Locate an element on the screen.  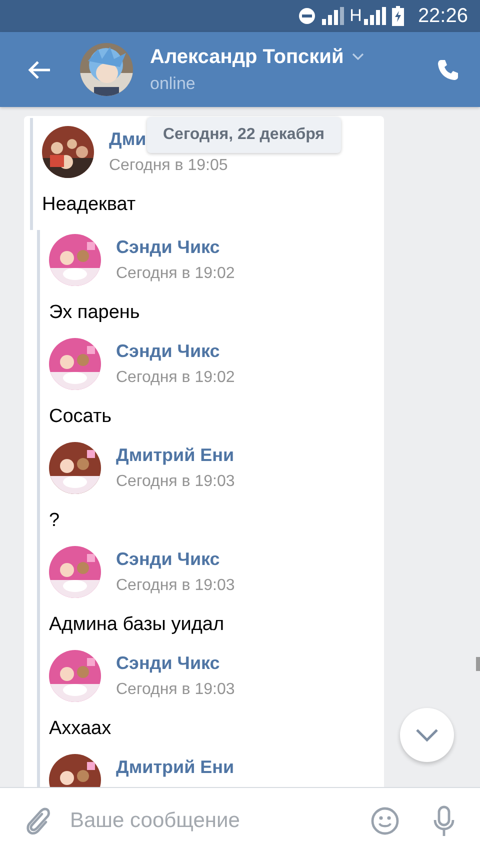
do-not-disturb-icon is located at coordinates (307, 16).